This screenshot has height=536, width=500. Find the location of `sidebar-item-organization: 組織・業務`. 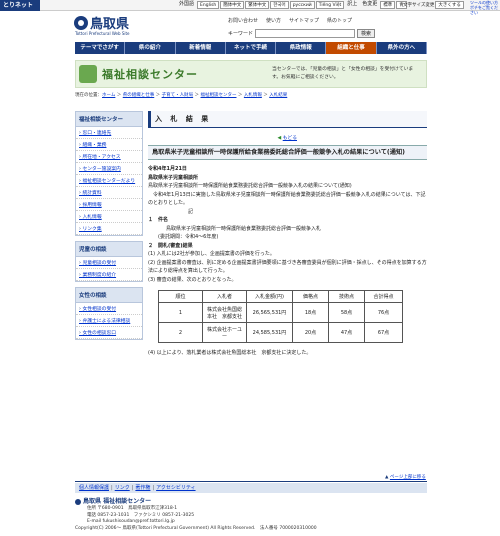

sidebar-item-organization: 組織・業務 is located at coordinates (109, 145).